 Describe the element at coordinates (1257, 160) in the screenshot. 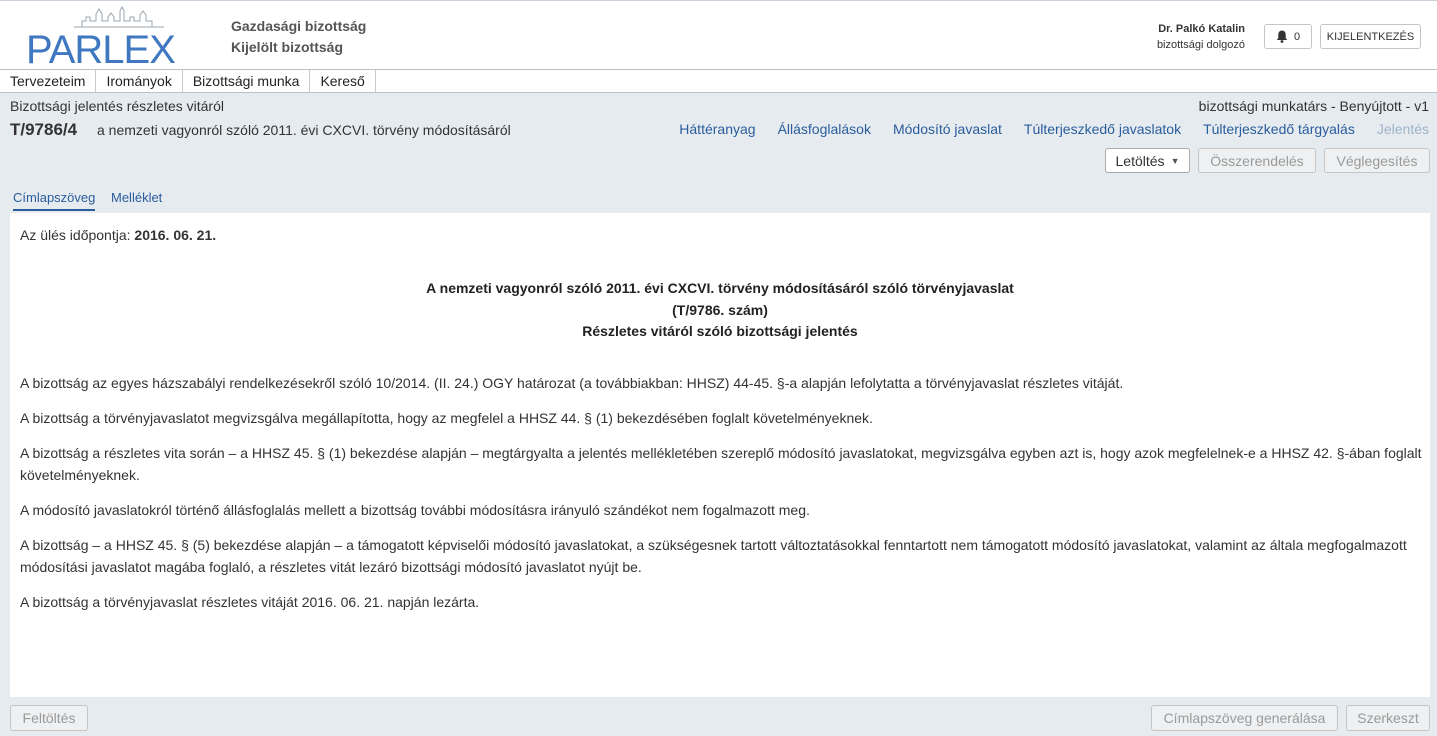

I see `assign-button: Összerendelés` at that location.